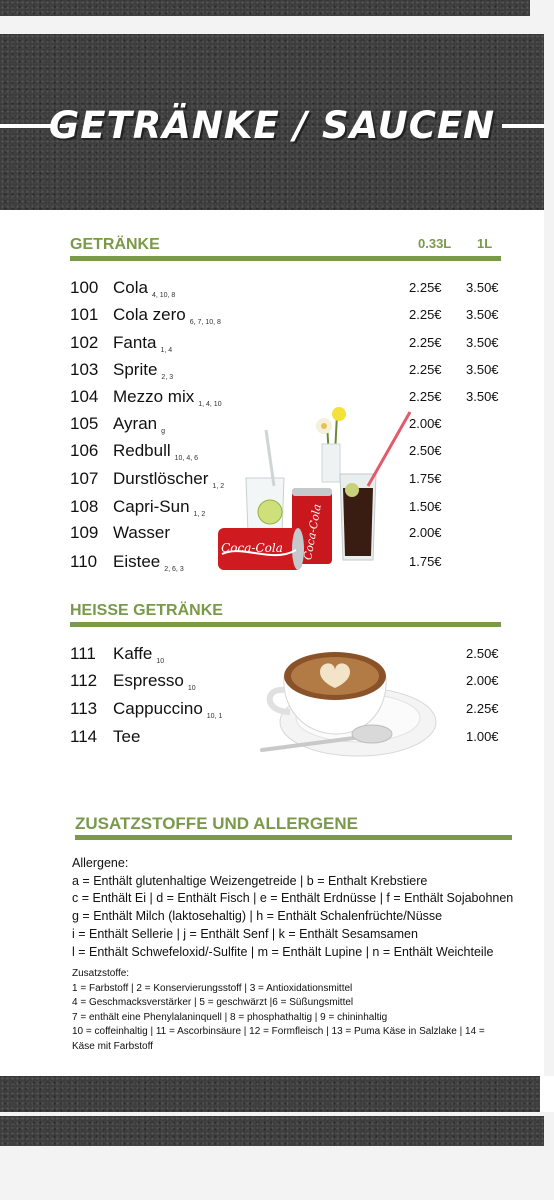 This screenshot has width=554, height=1200. I want to click on cola-cans-and-glasses-image: Coca-Cola Coca-Cola, so click(315, 488).